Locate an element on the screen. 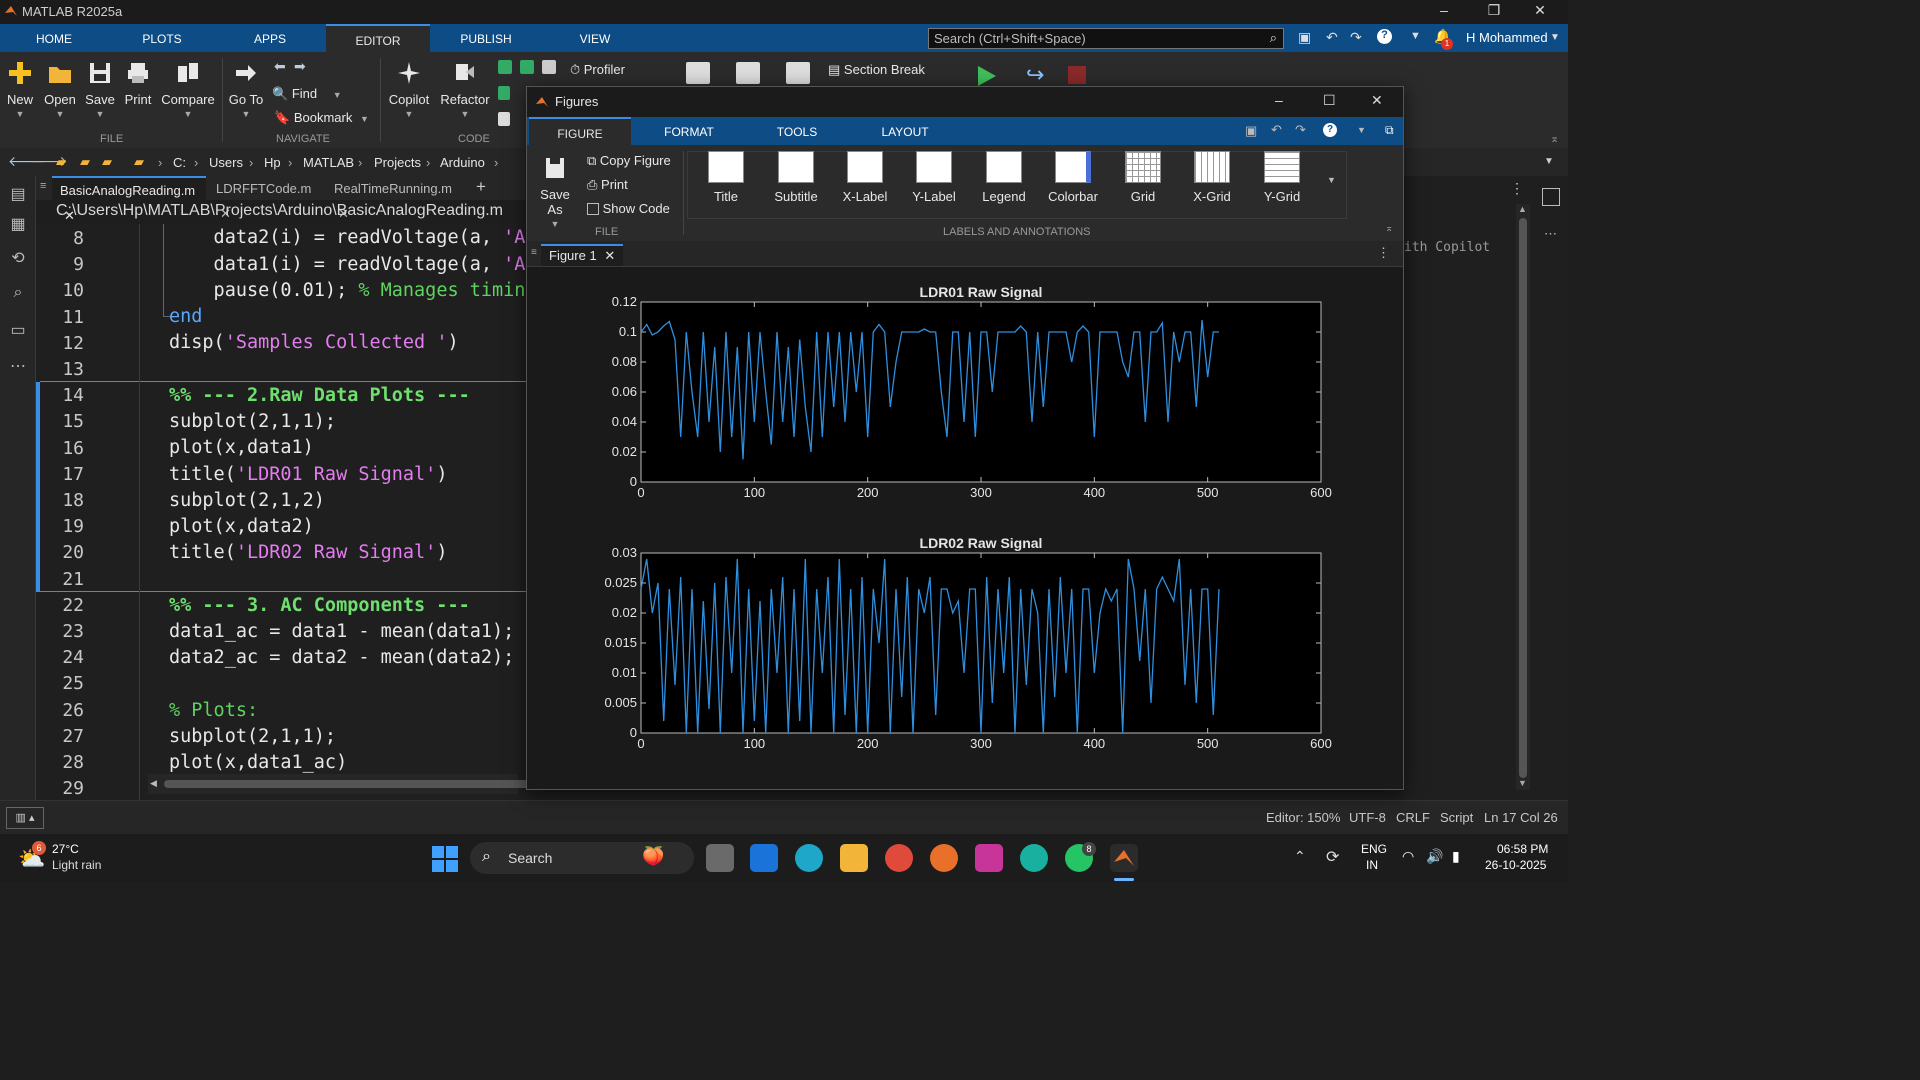 This screenshot has height=1080, width=1920. gallery-ylabel: Y-Label is located at coordinates (934, 177).